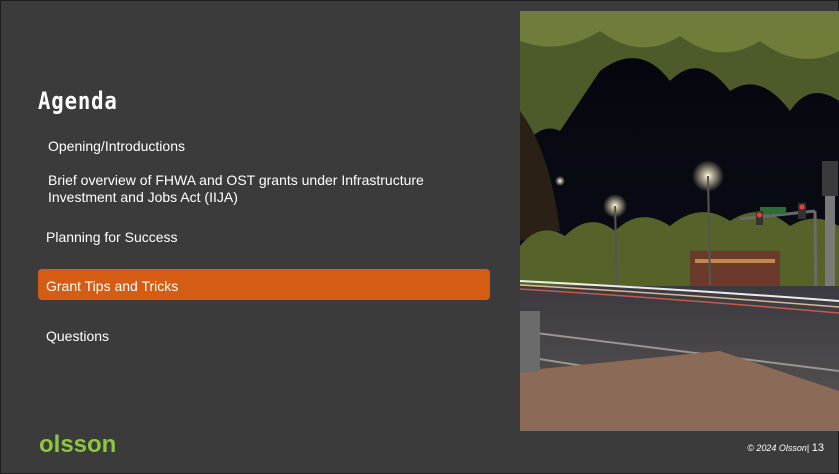  What do you see at coordinates (112, 286) in the screenshot?
I see `agenda-item-grant-tips: Grant Tips and Tricks` at bounding box center [112, 286].